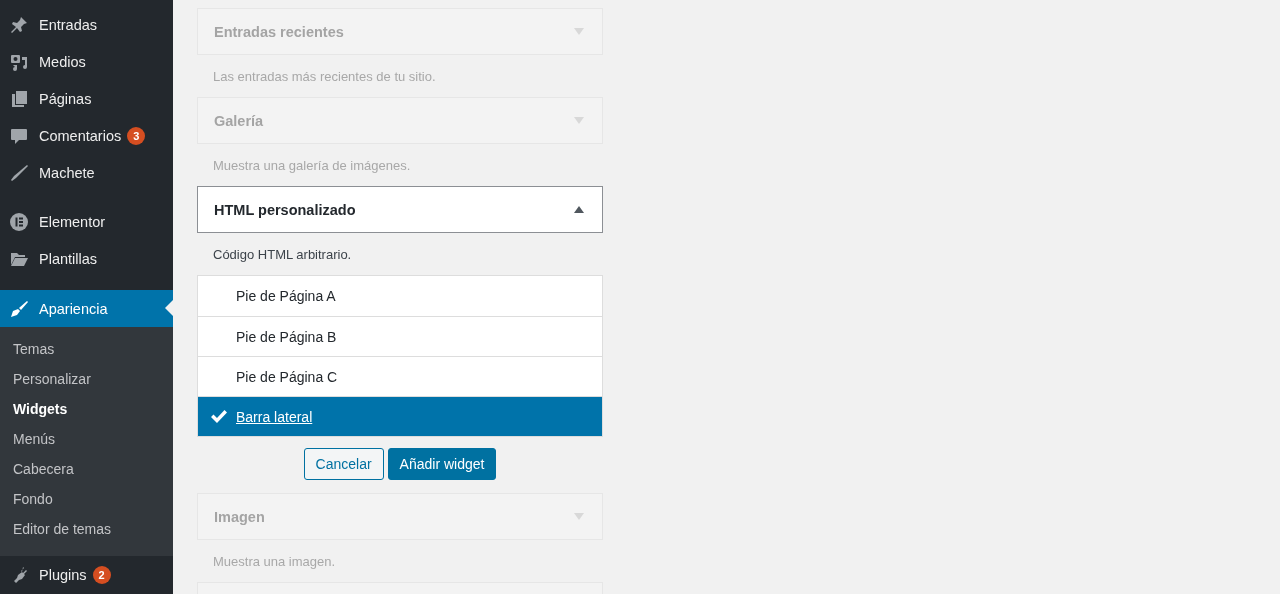 The image size is (1280, 594). Describe the element at coordinates (400, 209) in the screenshot. I see `widget-header: HTML personalizado` at that location.